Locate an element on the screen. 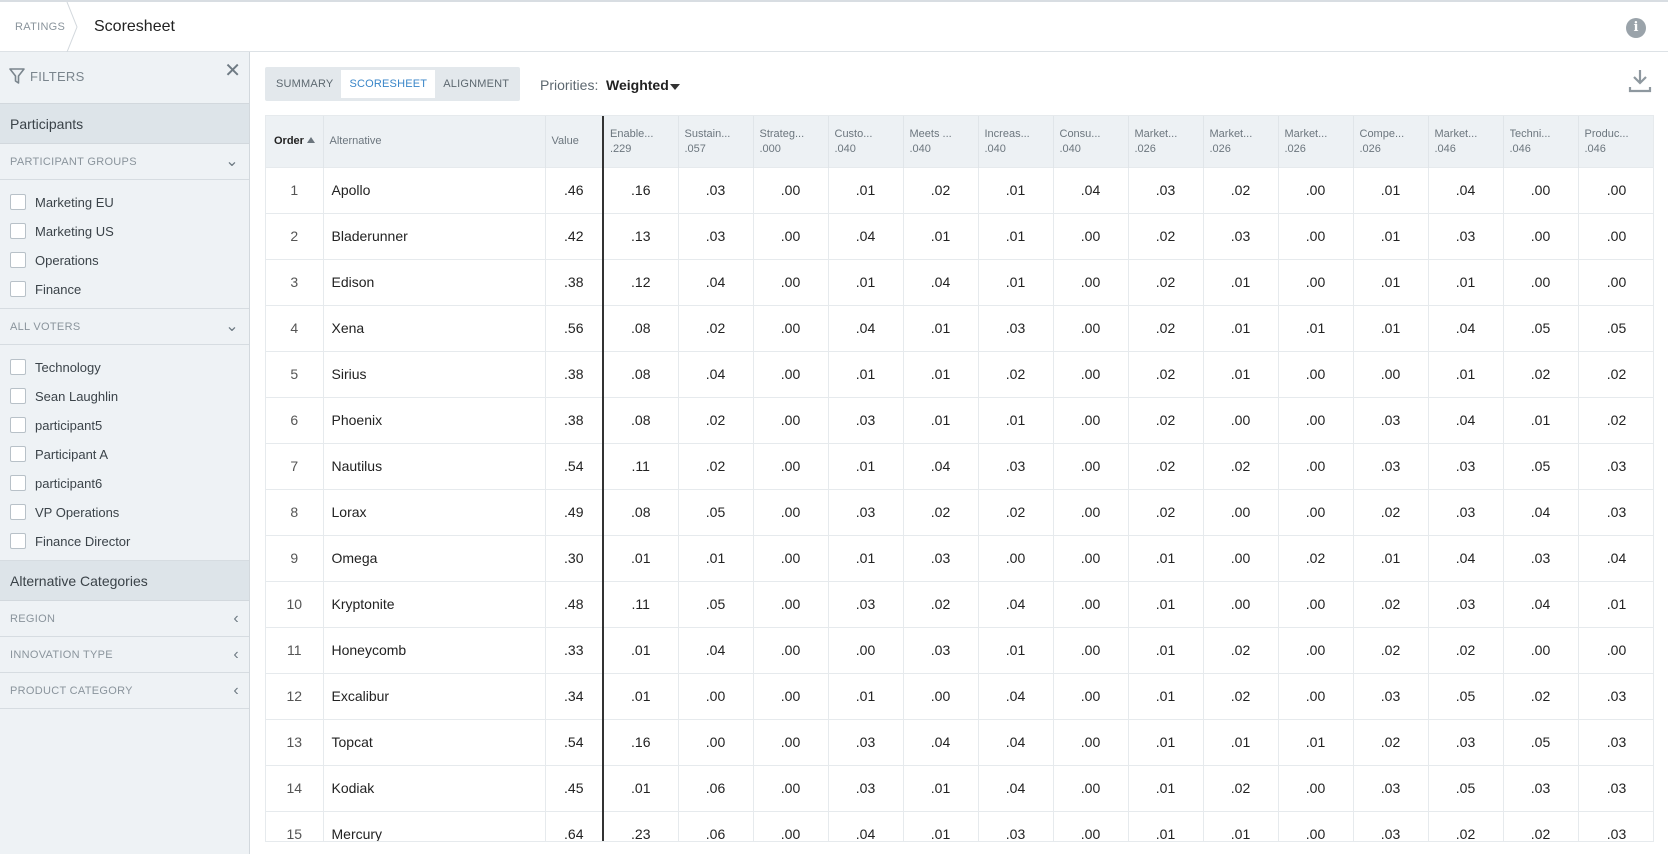 Image resolution: width=1668 pixels, height=854 pixels. tab-summary: SUMMARY is located at coordinates (304, 84).